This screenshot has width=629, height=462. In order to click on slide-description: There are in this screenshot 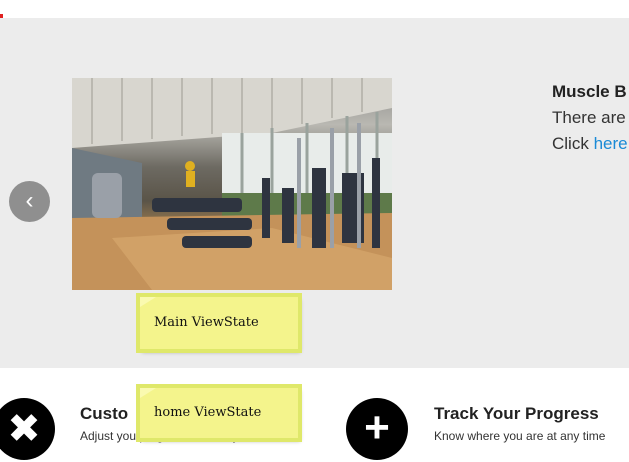, I will do `click(589, 117)`.